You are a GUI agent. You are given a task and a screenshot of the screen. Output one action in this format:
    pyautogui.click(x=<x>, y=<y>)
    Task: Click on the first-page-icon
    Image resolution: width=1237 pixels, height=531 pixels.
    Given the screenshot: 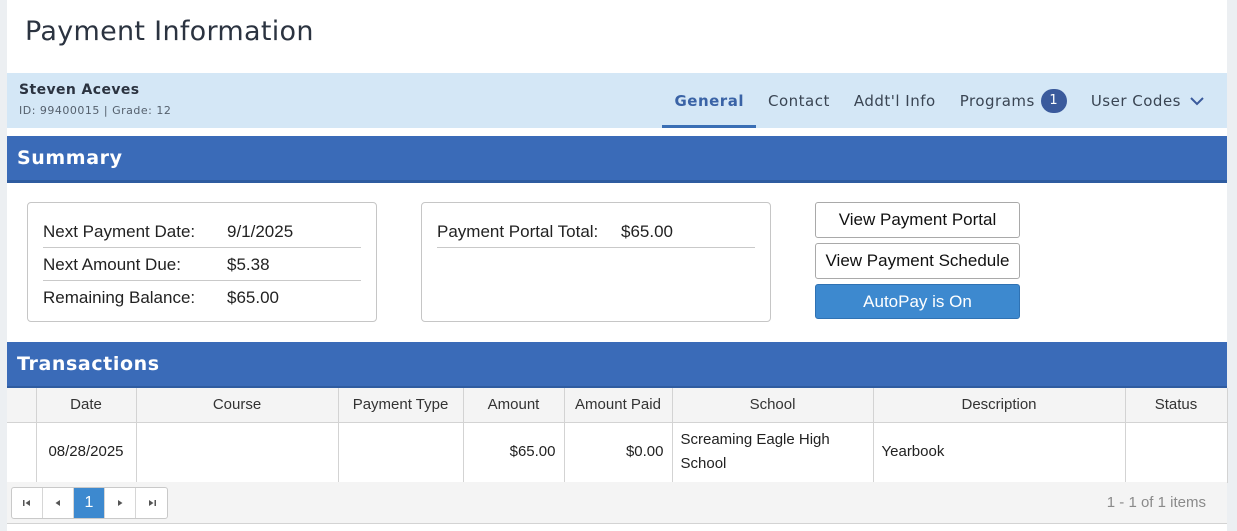 What is the action you would take?
    pyautogui.click(x=26, y=503)
    